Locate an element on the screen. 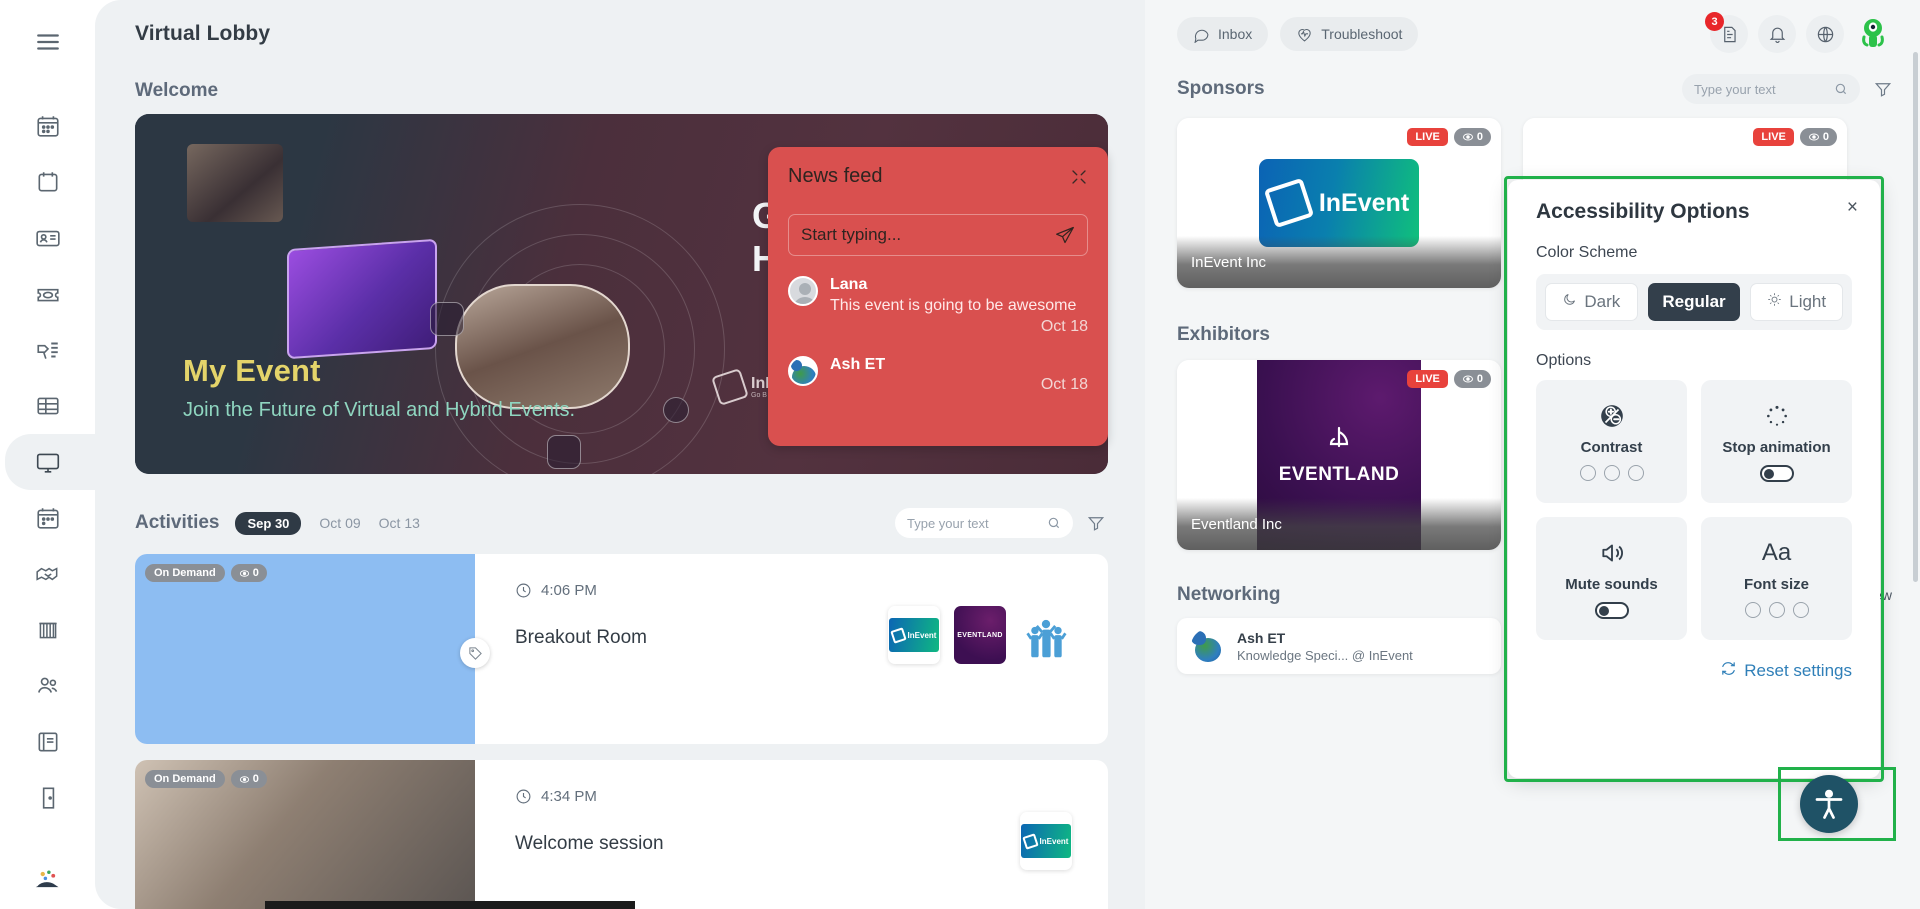 The height and width of the screenshot is (909, 1920). color-scheme-group: Dark Regular Light is located at coordinates (1694, 302).